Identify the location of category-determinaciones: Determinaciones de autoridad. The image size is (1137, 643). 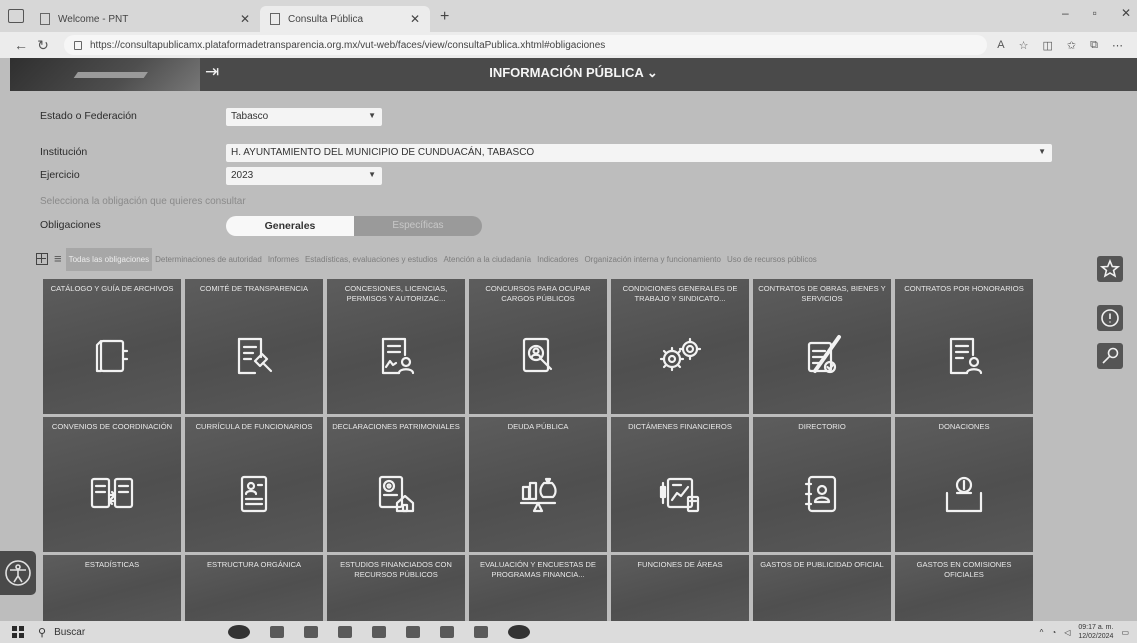
(208, 259).